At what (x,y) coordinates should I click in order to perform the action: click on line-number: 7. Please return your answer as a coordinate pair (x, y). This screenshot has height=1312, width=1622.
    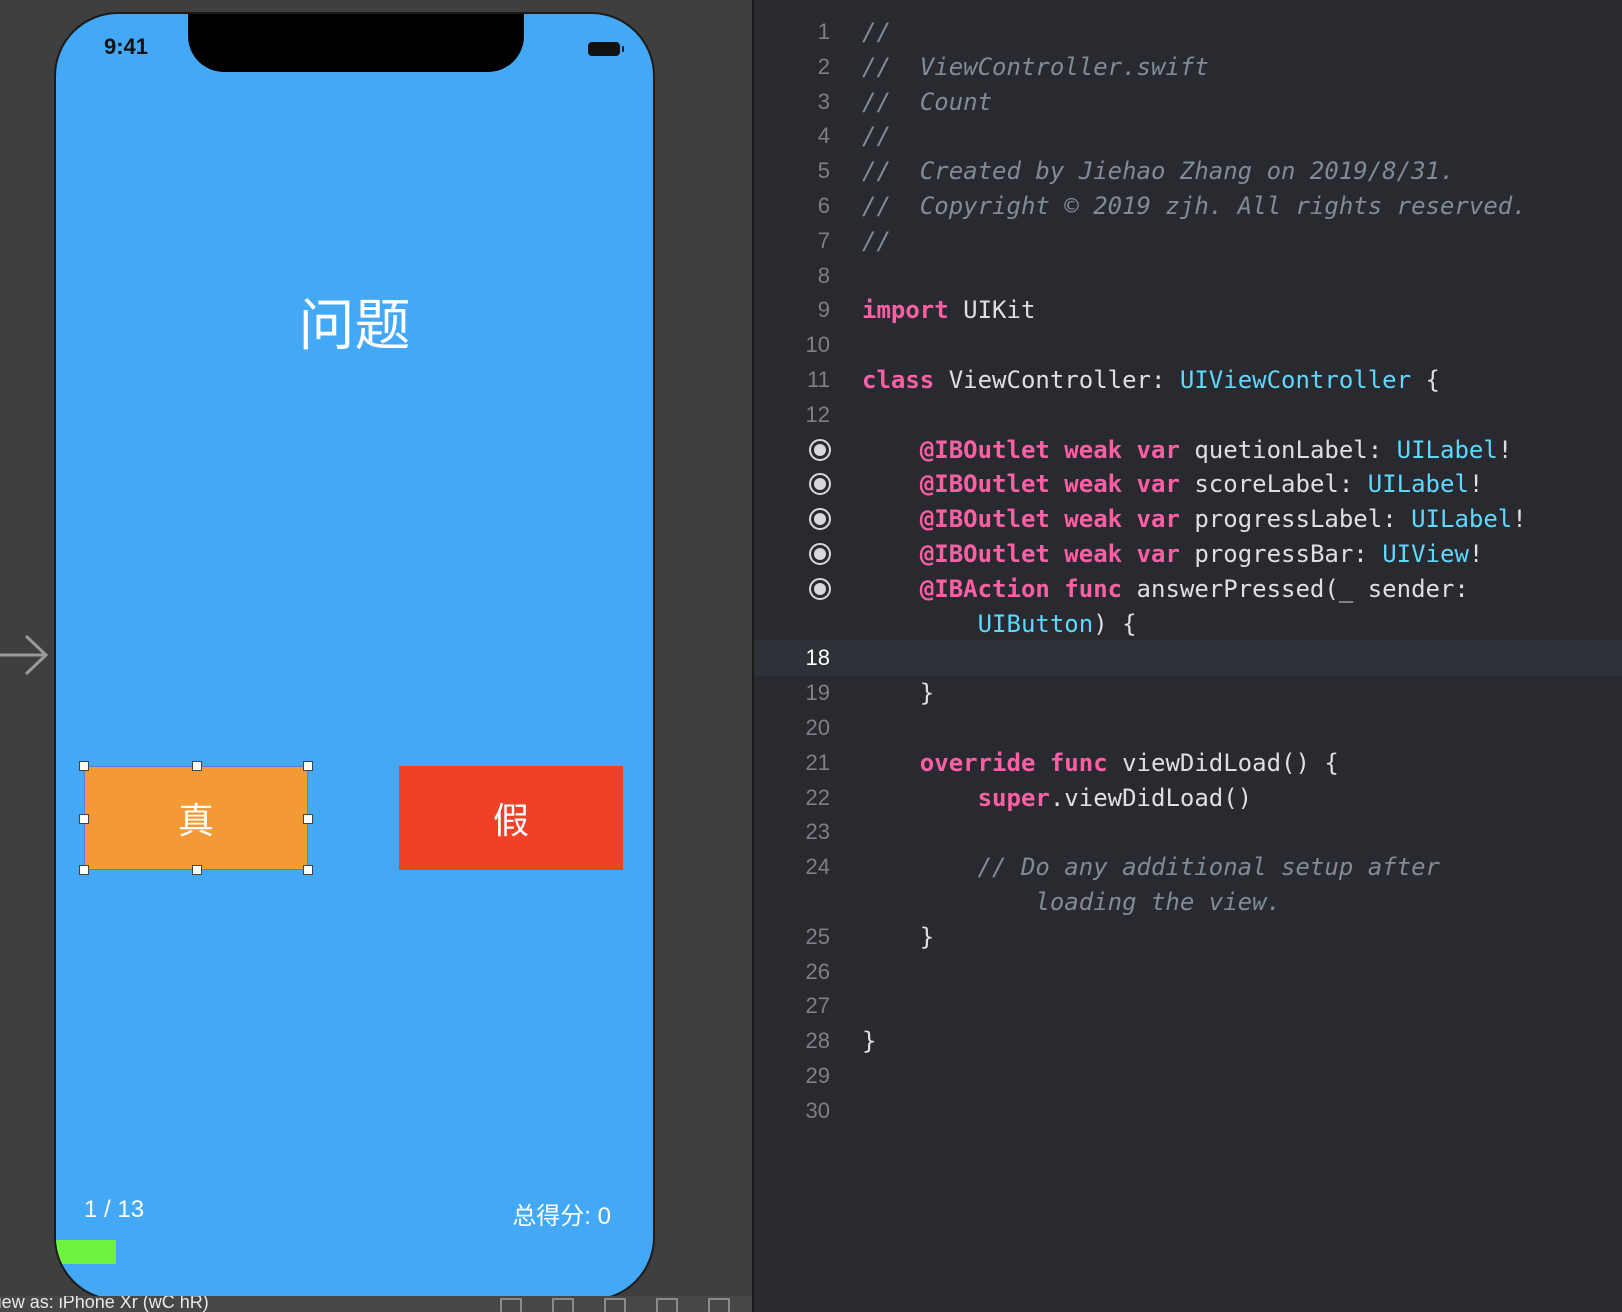
    Looking at the image, I should click on (792, 241).